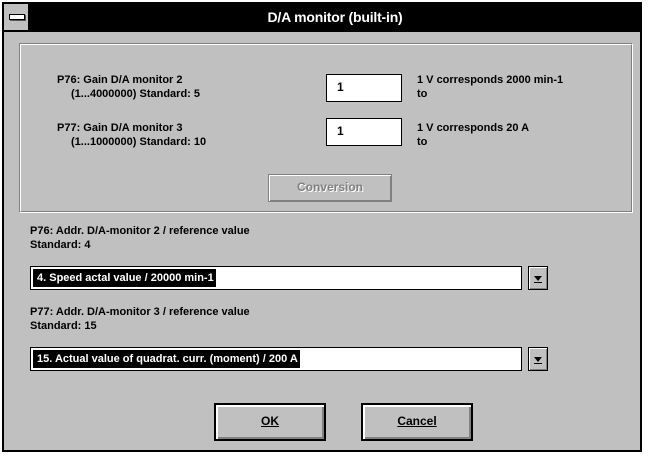 This screenshot has width=648, height=457. What do you see at coordinates (364, 132) in the screenshot?
I see `p77-gain-input: 1` at bounding box center [364, 132].